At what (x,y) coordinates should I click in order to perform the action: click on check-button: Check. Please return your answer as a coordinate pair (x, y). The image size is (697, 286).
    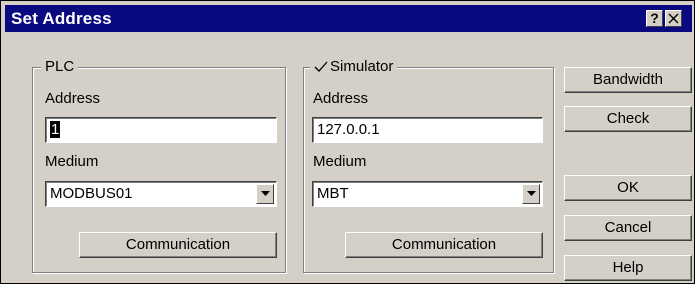
    Looking at the image, I should click on (628, 119).